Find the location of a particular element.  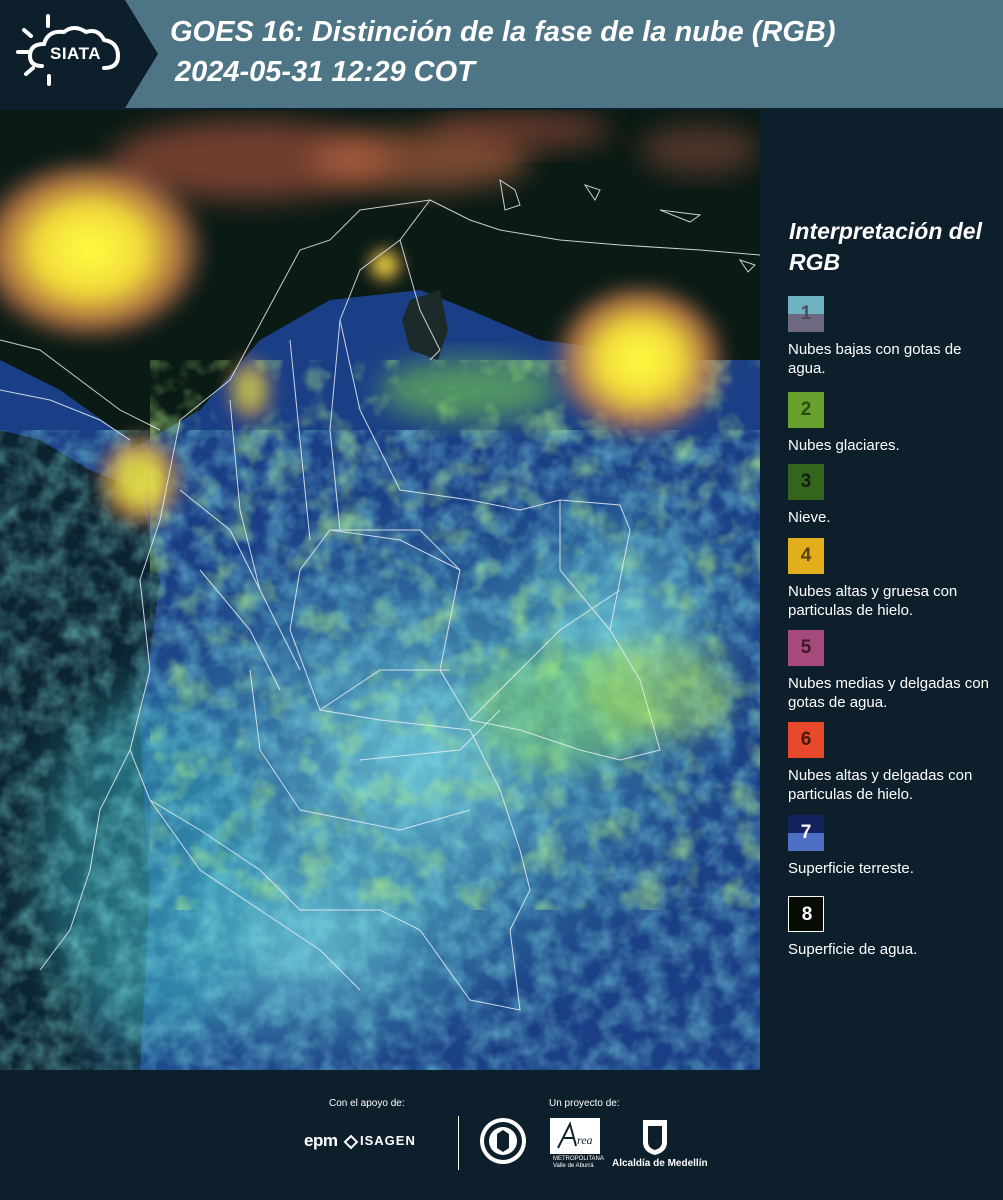

legend-swatch-number: 5 is located at coordinates (806, 647).